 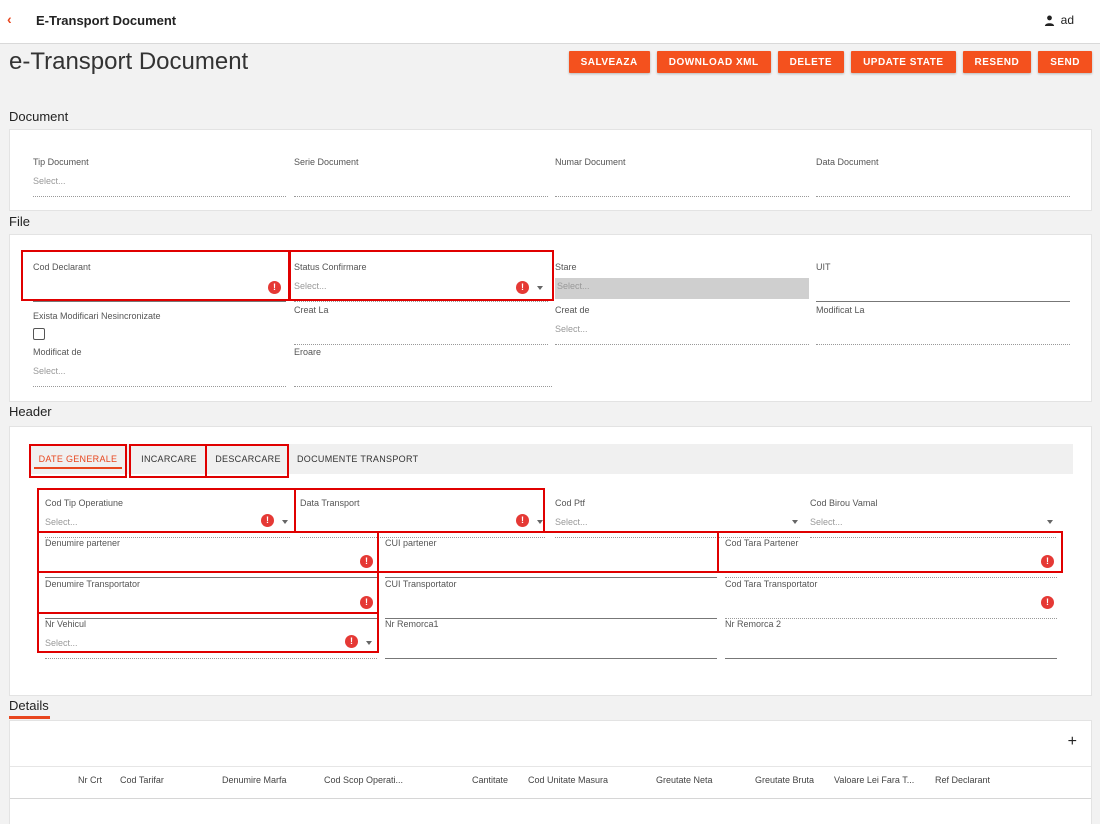 What do you see at coordinates (30, 411) in the screenshot?
I see `section-header-label: Header` at bounding box center [30, 411].